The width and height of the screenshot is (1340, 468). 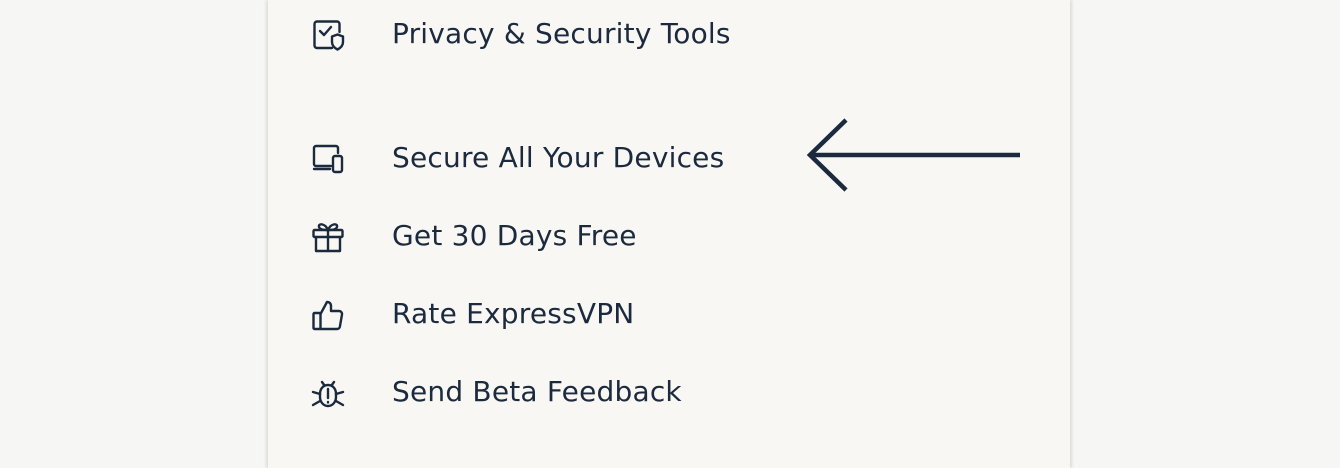 What do you see at coordinates (514, 235) in the screenshot?
I see `menu-item-label: Get 30 Days Free` at bounding box center [514, 235].